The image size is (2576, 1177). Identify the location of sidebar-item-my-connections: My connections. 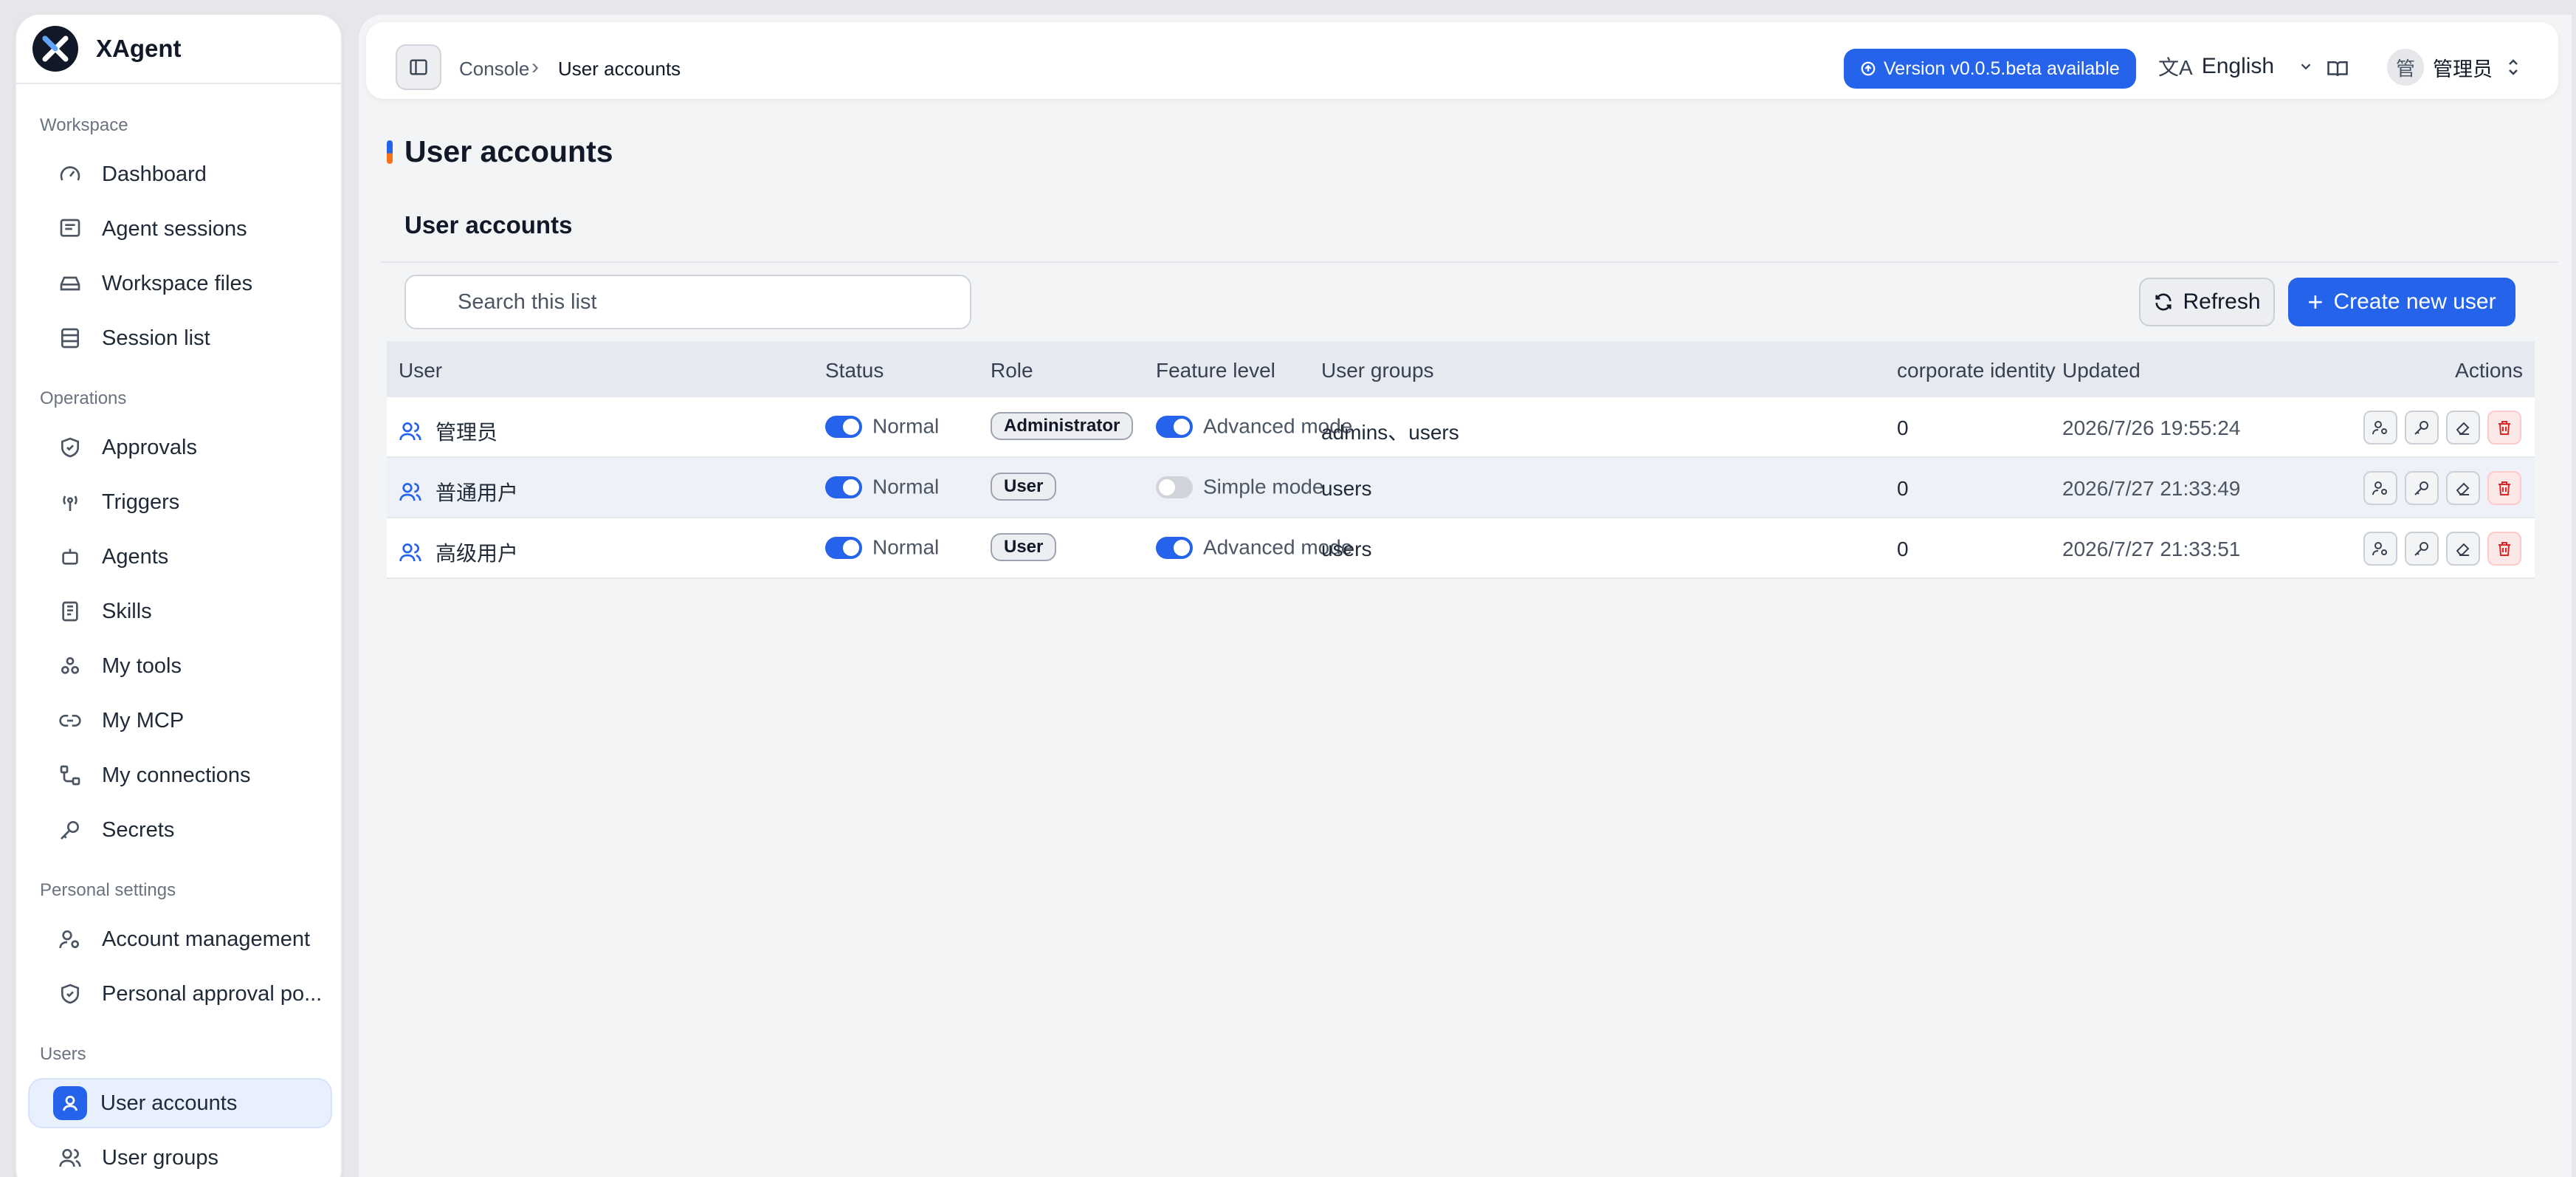
(180, 775).